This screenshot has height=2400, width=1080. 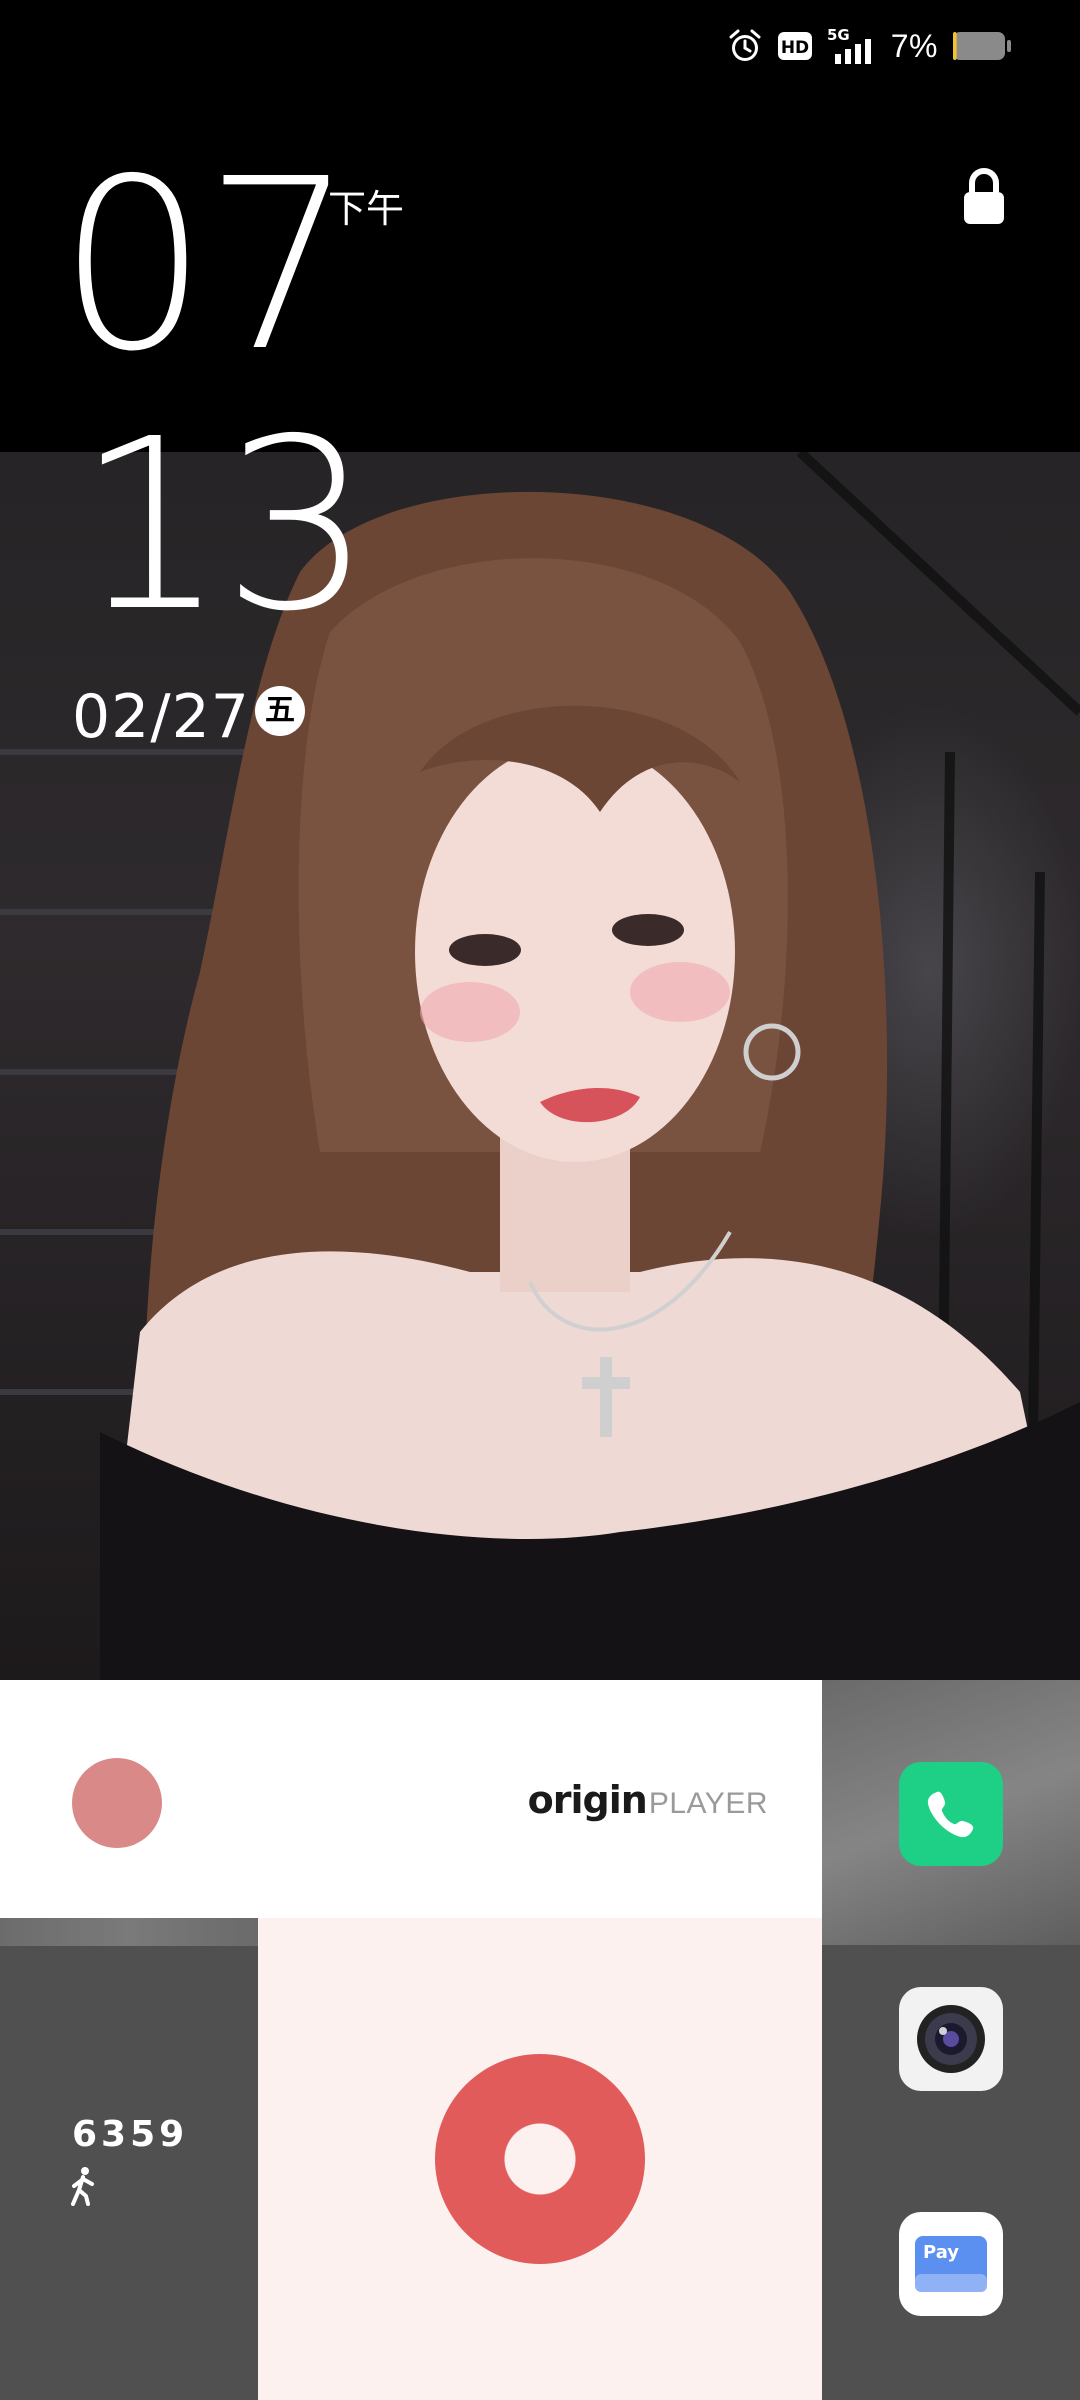 I want to click on pay-app-button: Pay, so click(x=951, y=2264).